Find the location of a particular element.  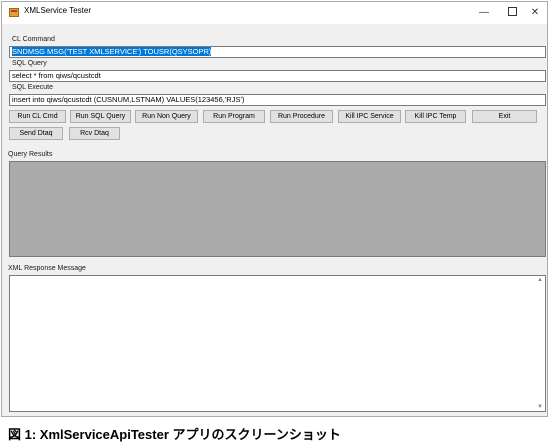

sql-execute-label: SQL Execute is located at coordinates (32, 87).